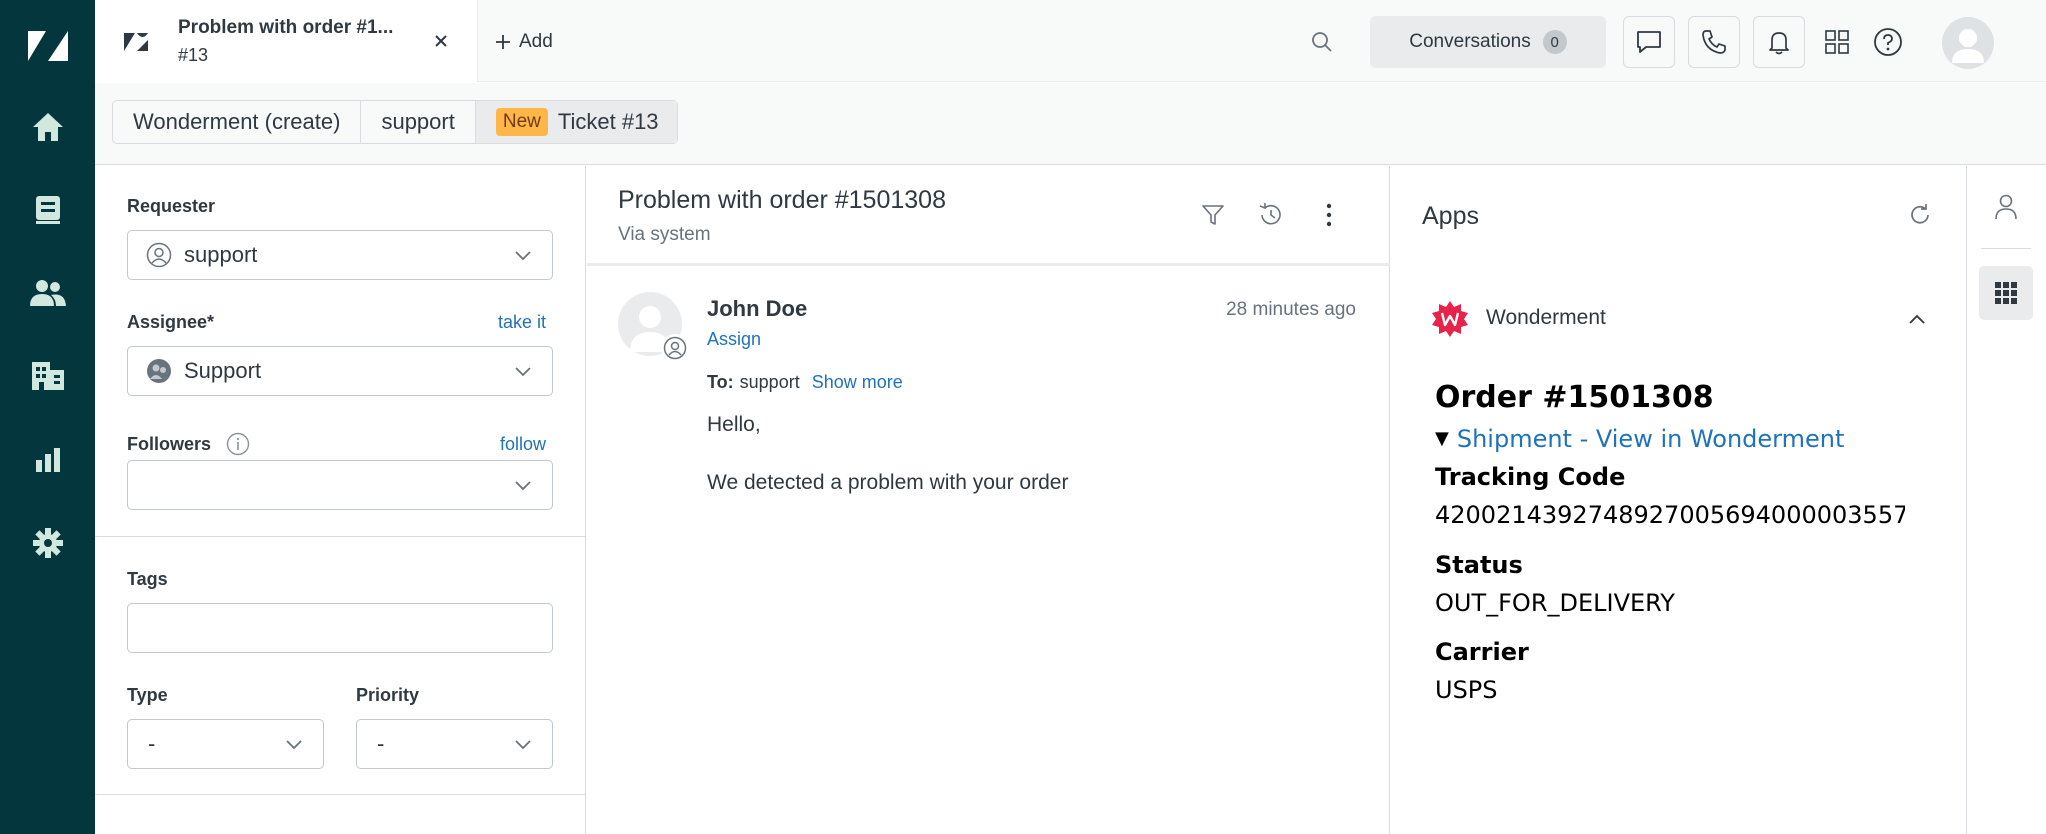 The height and width of the screenshot is (834, 2046). What do you see at coordinates (664, 234) in the screenshot?
I see `ticket-channel: Via system` at bounding box center [664, 234].